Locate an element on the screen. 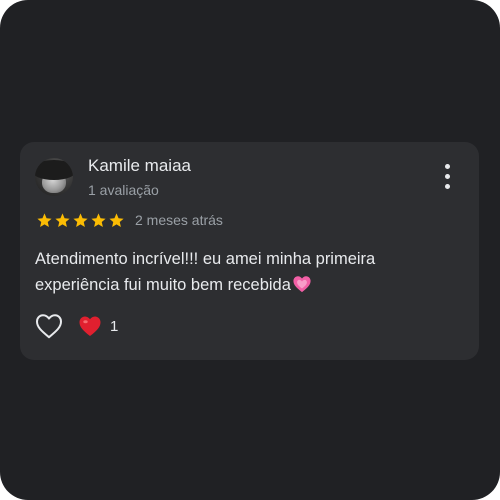 The width and height of the screenshot is (500, 500). star-rating is located at coordinates (80, 220).